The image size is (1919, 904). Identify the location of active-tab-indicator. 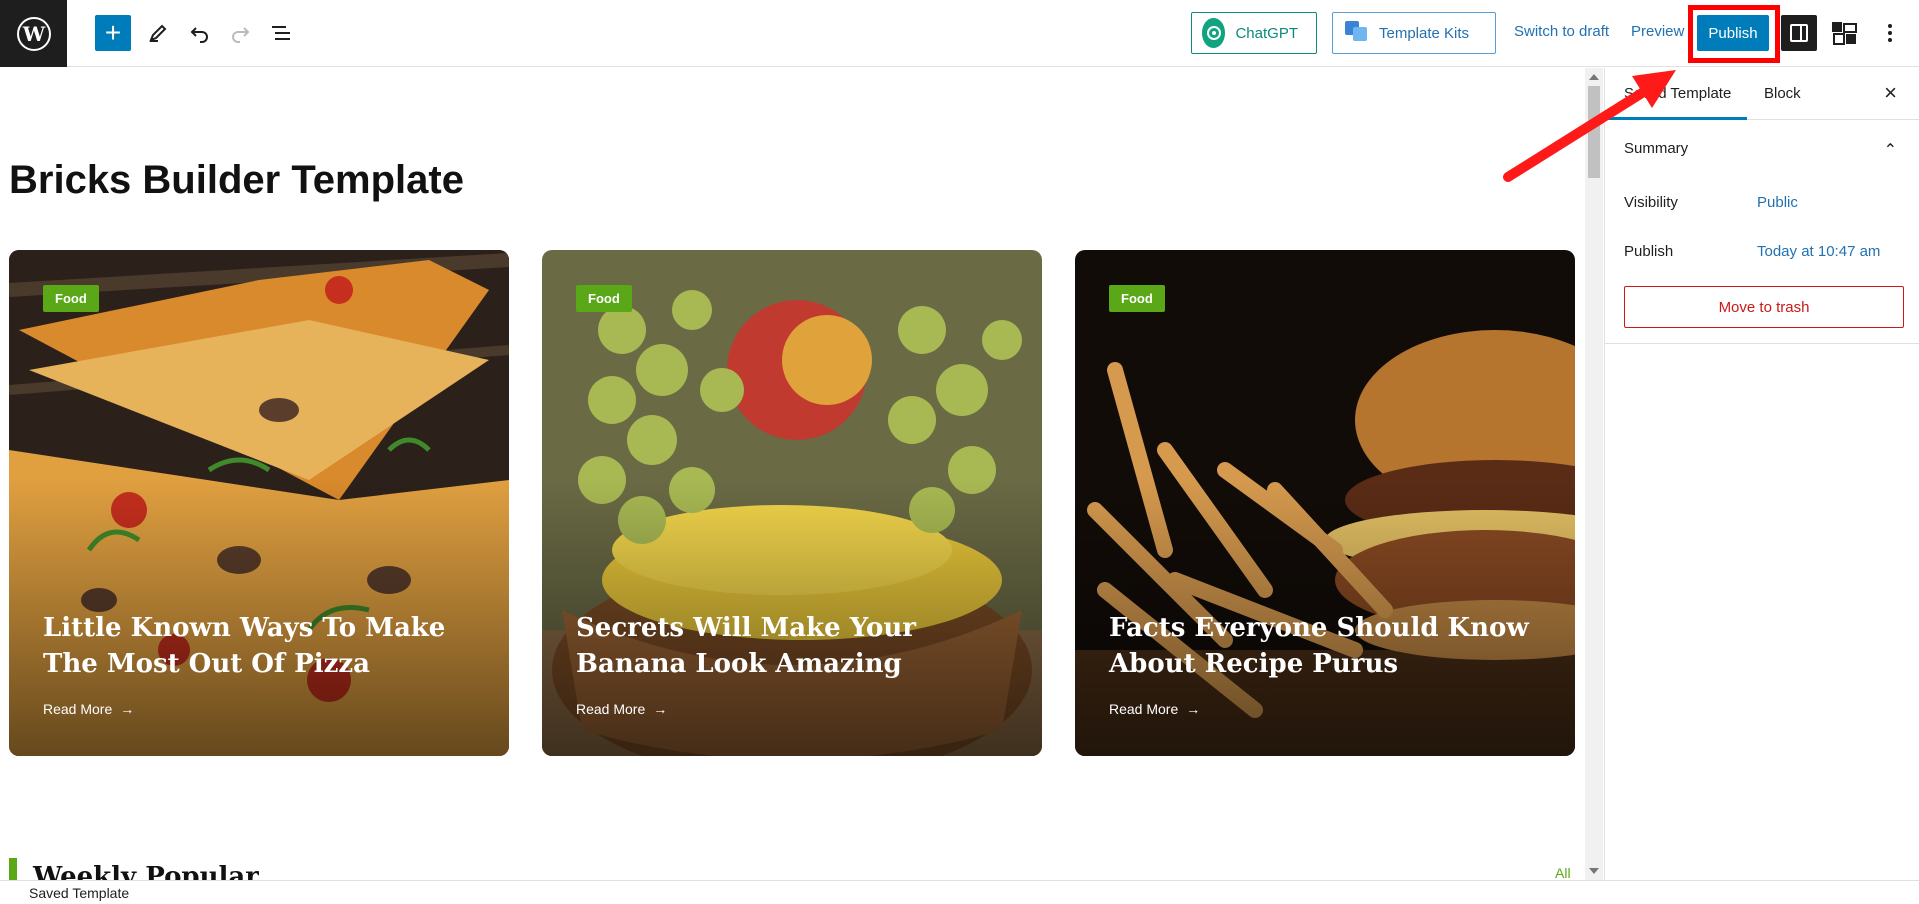
(1676, 118).